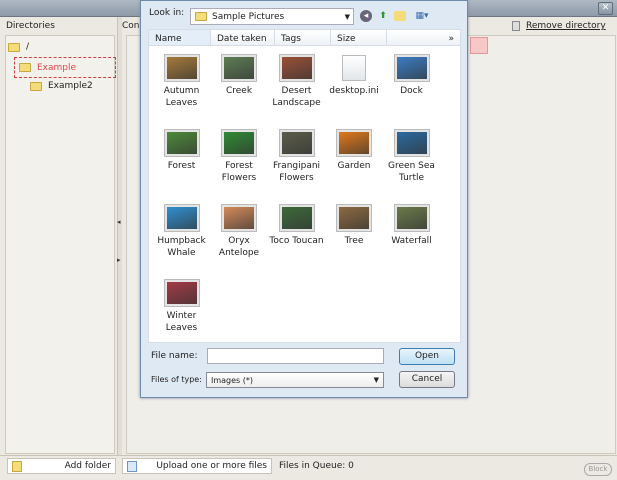  I want to click on column-tags: Tags, so click(303, 37).